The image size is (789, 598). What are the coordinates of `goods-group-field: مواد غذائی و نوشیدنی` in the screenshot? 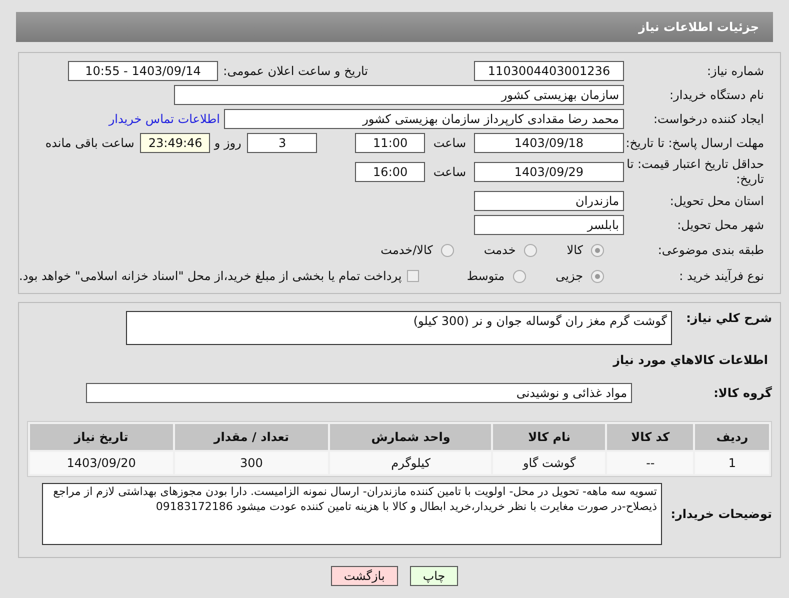 It's located at (359, 393).